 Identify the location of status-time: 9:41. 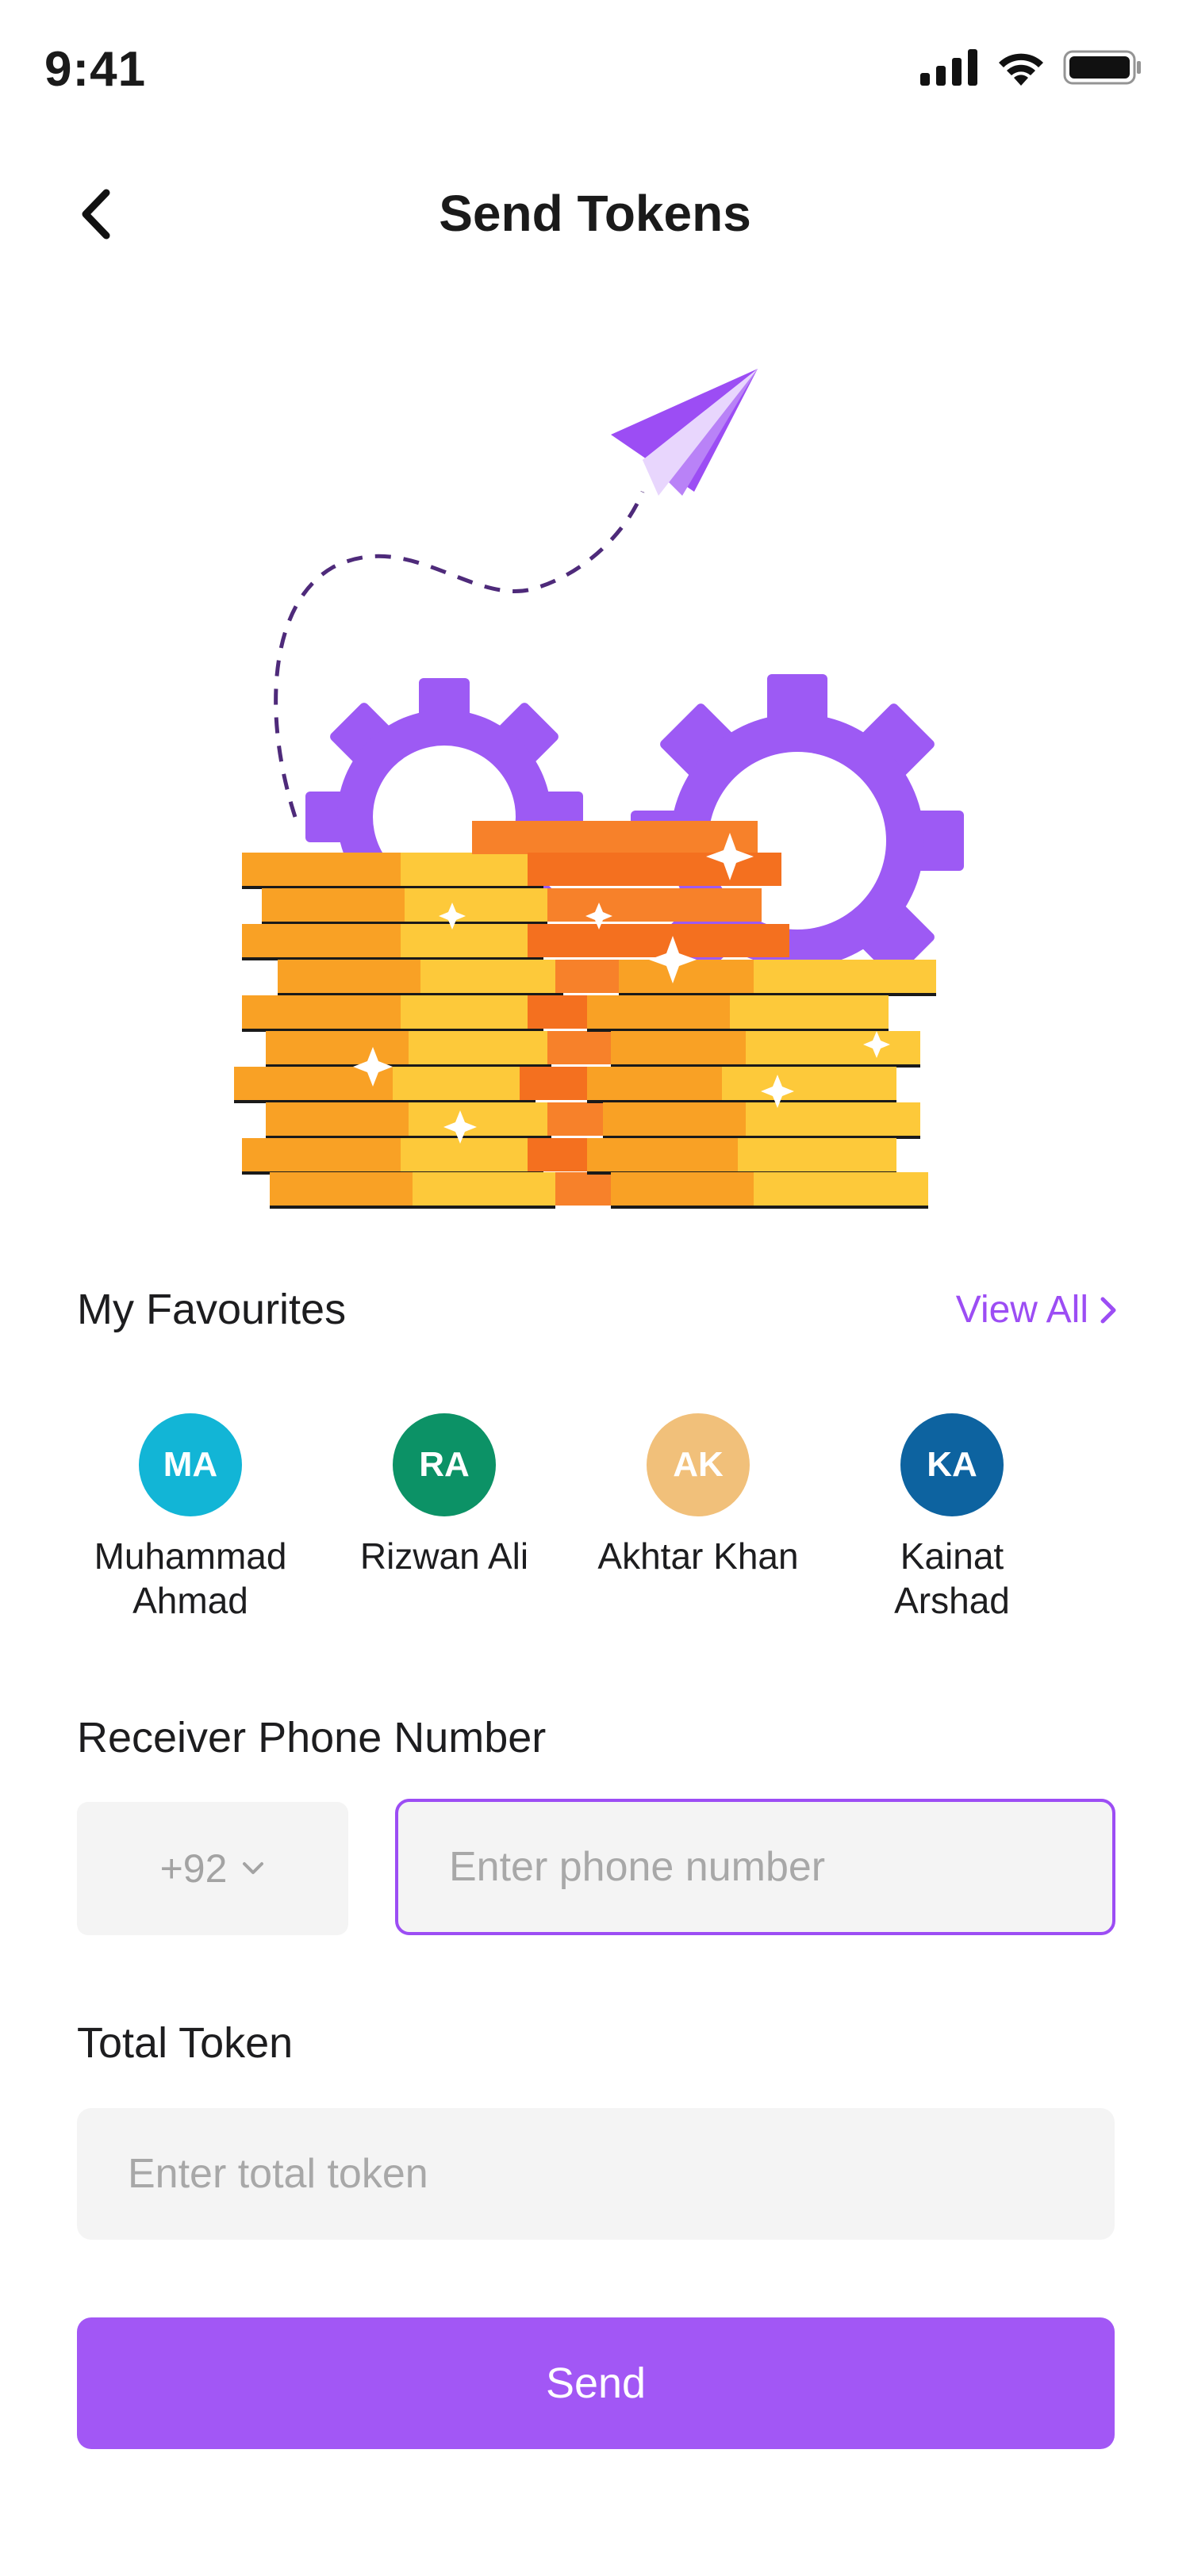
(95, 70).